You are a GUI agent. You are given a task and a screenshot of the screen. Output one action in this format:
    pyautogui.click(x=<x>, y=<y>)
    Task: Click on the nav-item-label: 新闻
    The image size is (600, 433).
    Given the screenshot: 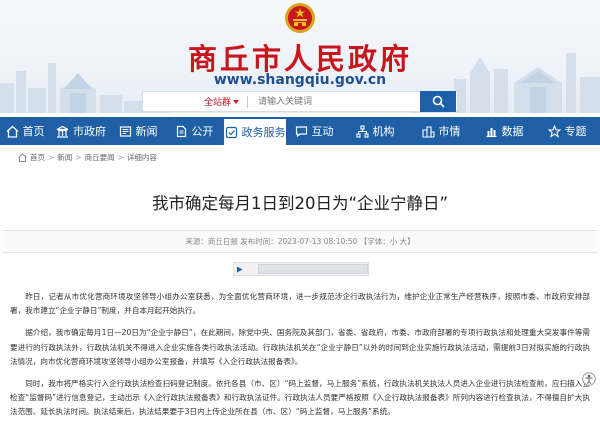 What is the action you would take?
    pyautogui.click(x=146, y=131)
    